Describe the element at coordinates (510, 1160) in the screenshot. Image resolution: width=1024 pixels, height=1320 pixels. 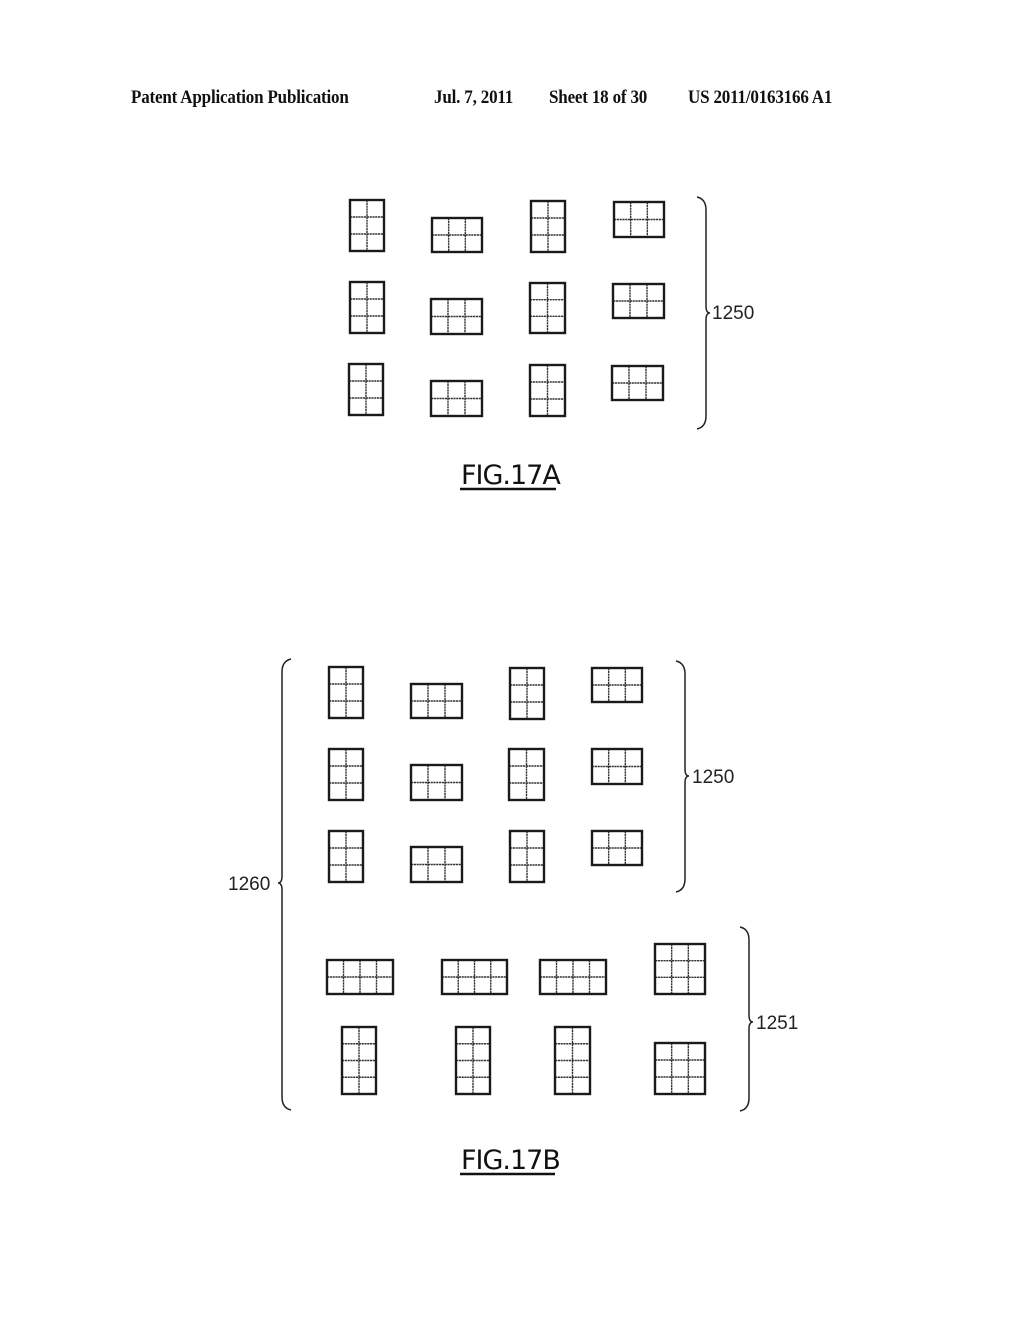
I see `figure-caption: FIG.17B` at that location.